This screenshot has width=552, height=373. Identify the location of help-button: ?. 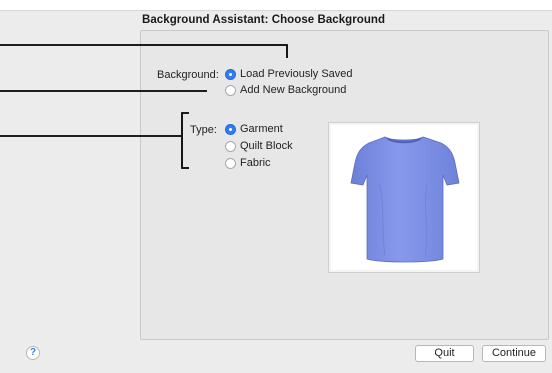
(33, 353).